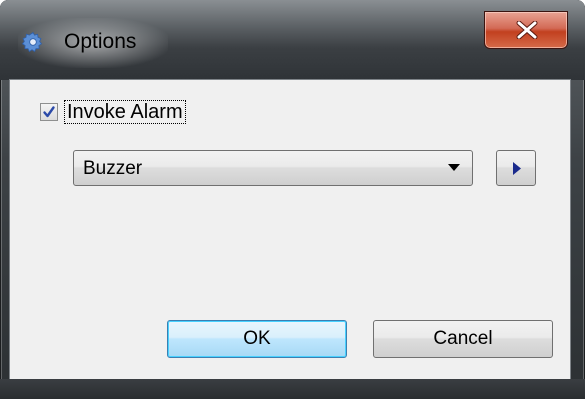 The height and width of the screenshot is (399, 585). I want to click on close-button, so click(526, 30).